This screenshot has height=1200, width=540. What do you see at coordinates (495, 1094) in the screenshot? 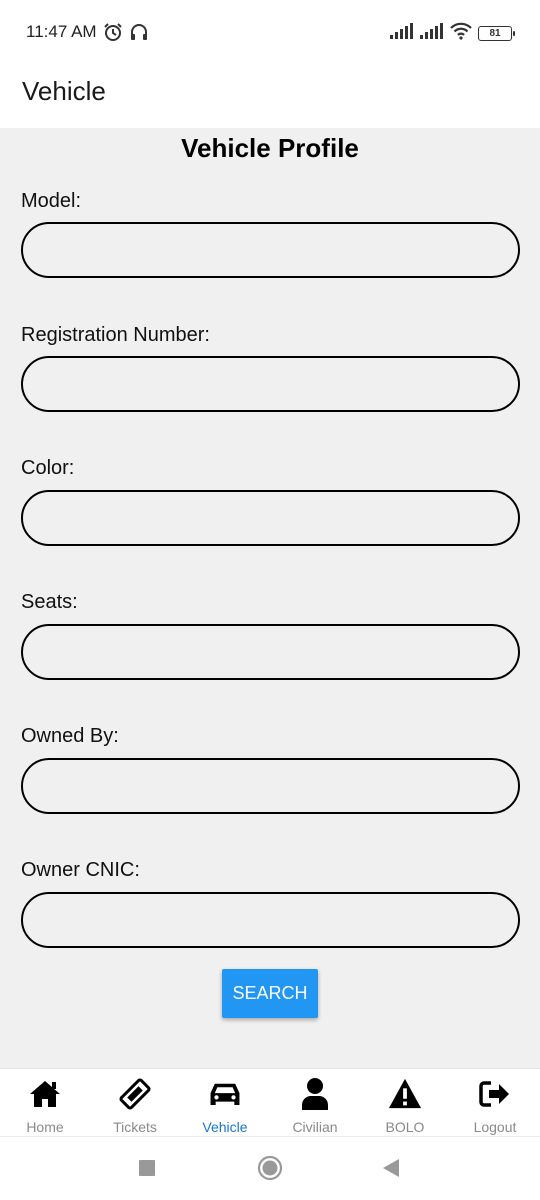
I see `logout-icon` at bounding box center [495, 1094].